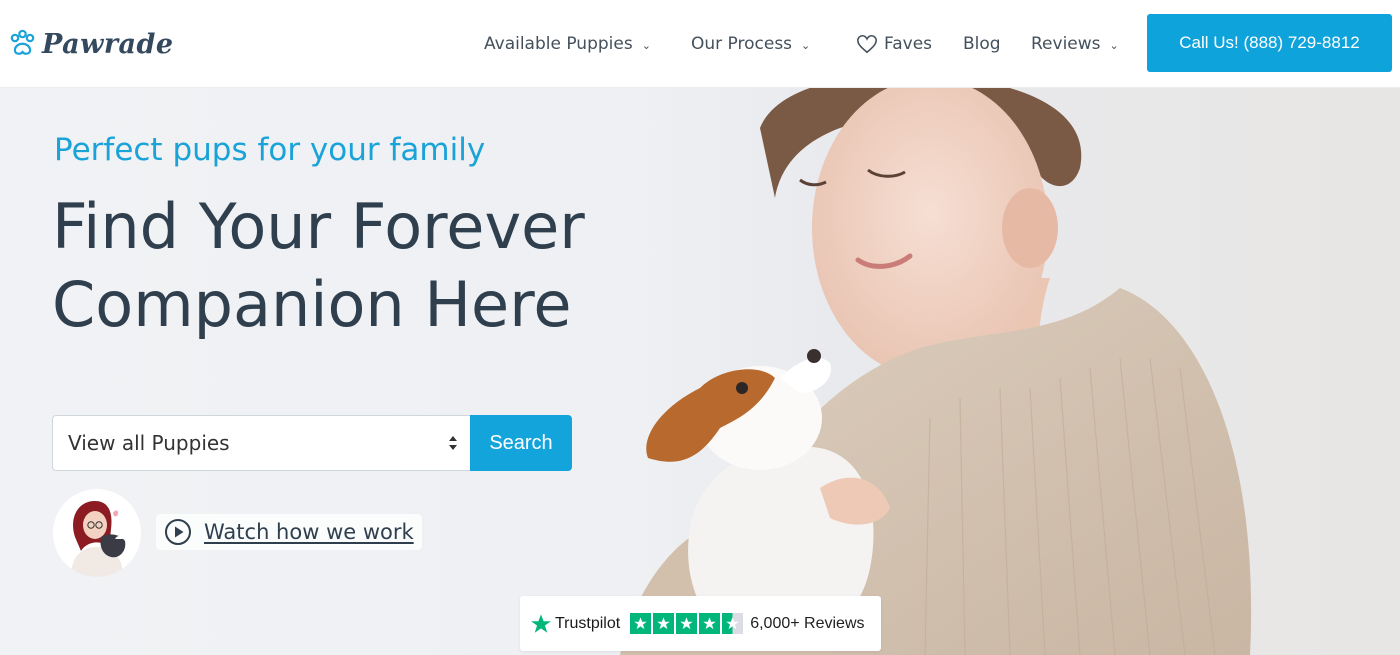  I want to click on watch-how-we-work-link: Watch how we work, so click(289, 532).